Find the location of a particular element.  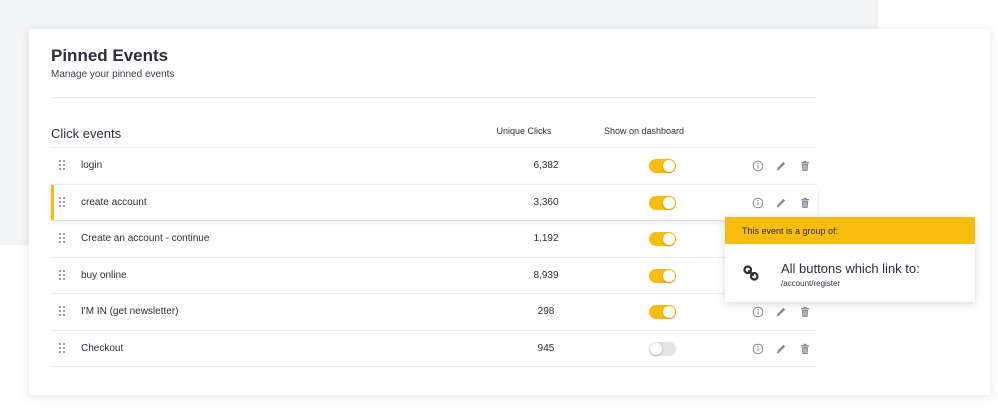

event-name: buy online is located at coordinates (104, 275).